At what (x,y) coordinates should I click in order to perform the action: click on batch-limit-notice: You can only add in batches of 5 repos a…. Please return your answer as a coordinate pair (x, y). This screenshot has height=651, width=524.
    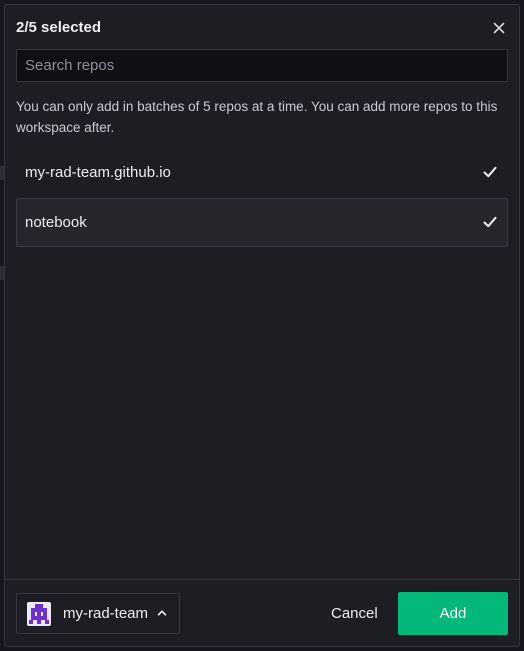
    Looking at the image, I should click on (257, 117).